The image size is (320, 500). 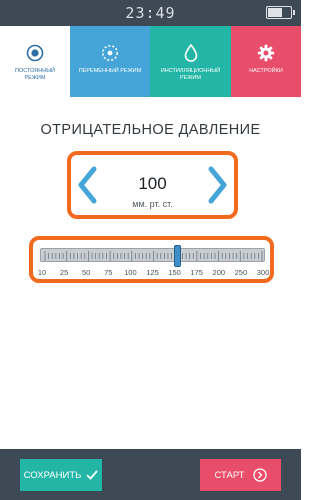 What do you see at coordinates (241, 272) in the screenshot?
I see `slider-scale-label: 250` at bounding box center [241, 272].